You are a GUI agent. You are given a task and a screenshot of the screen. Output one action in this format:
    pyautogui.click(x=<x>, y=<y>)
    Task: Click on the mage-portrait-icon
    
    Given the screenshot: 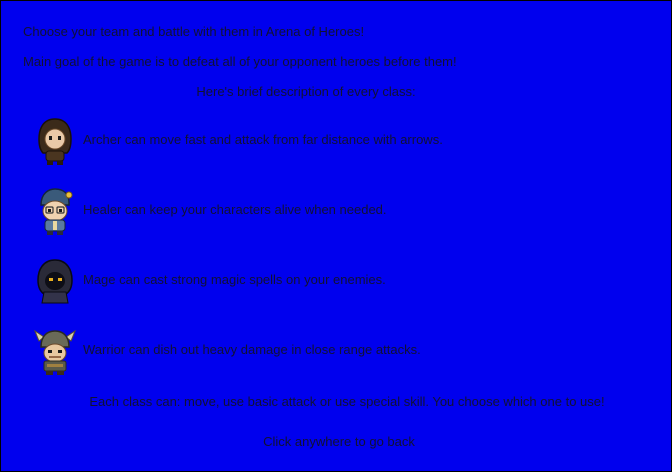 What is the action you would take?
    pyautogui.click(x=55, y=281)
    